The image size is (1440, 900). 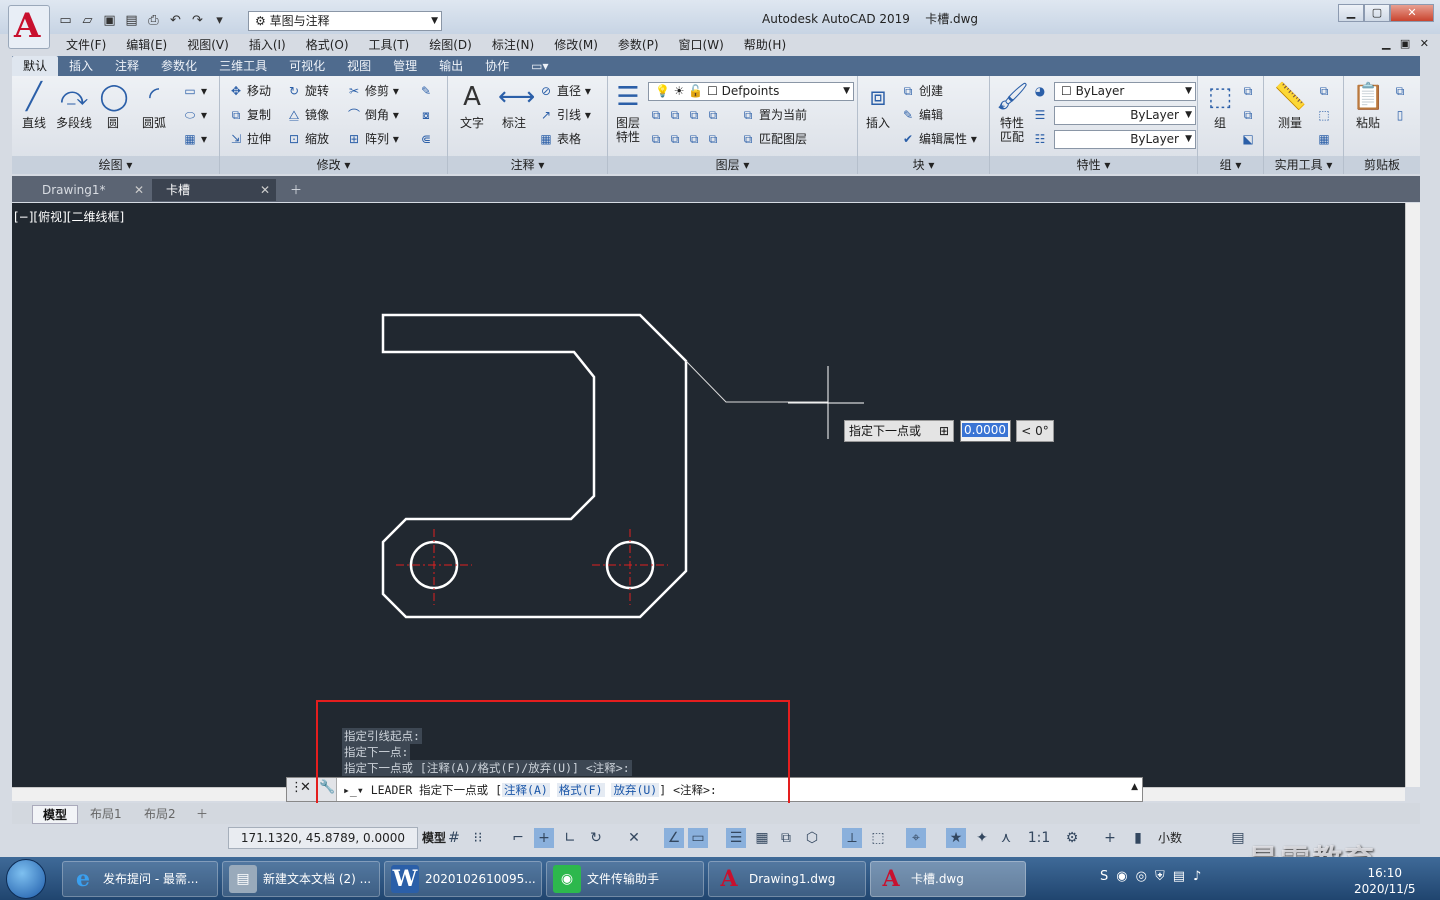 What do you see at coordinates (307, 115) in the screenshot?
I see `mirror-button: ⧋ 镜像` at bounding box center [307, 115].